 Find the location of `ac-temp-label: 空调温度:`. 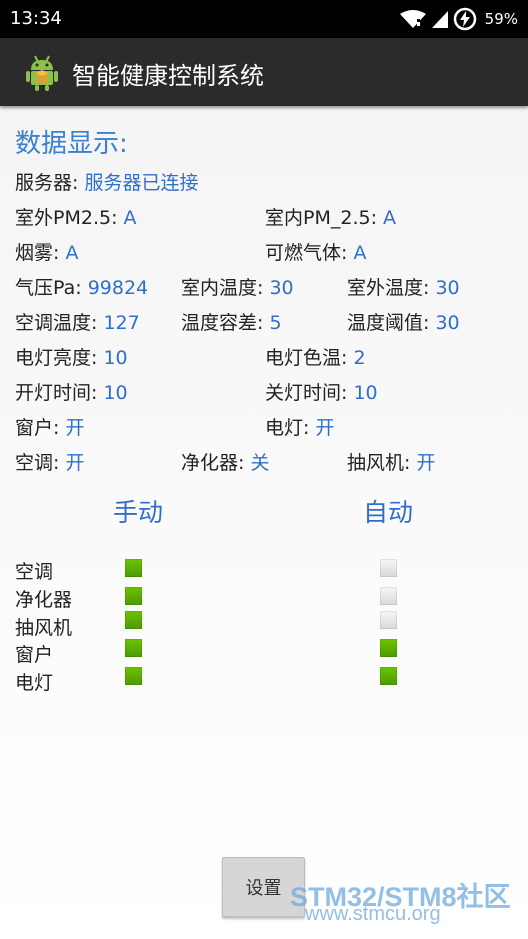

ac-temp-label: 空调温度: is located at coordinates (59, 323).